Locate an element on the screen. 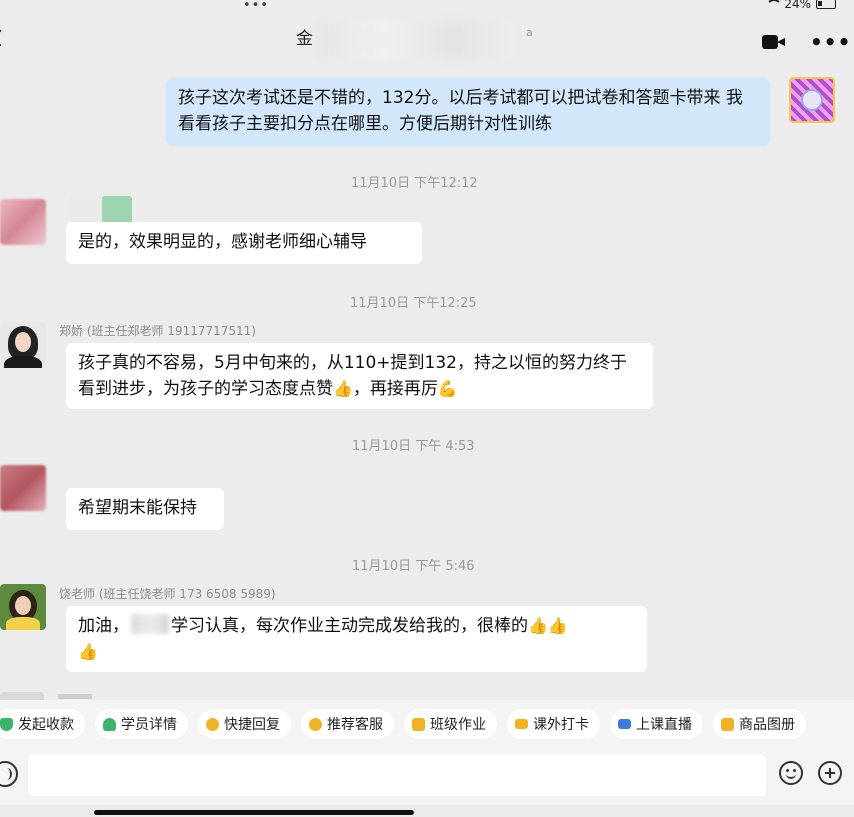  chat-title-suffix: a is located at coordinates (529, 32).